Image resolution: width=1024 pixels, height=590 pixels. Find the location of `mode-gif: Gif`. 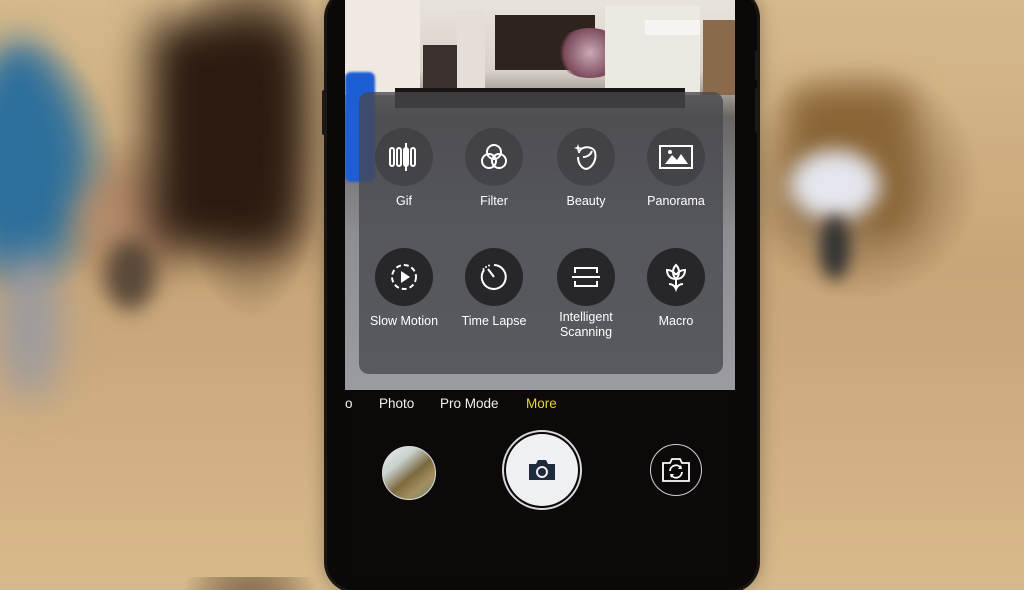

mode-gif: Gif is located at coordinates (404, 168).